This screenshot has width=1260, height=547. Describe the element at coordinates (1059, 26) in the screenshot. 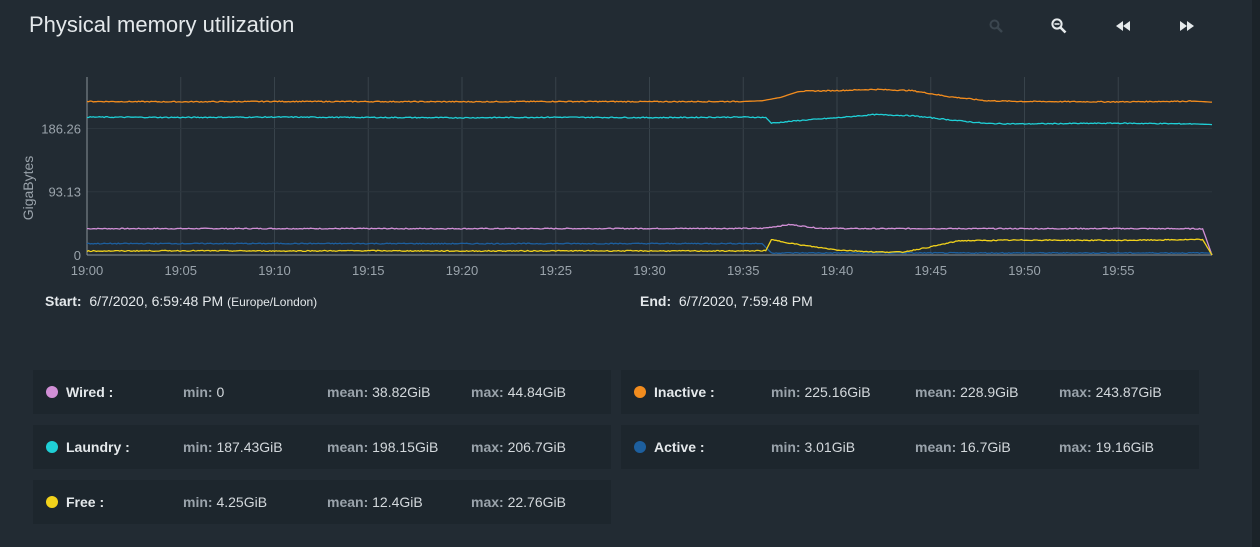

I see `zoom-out-icon` at that location.